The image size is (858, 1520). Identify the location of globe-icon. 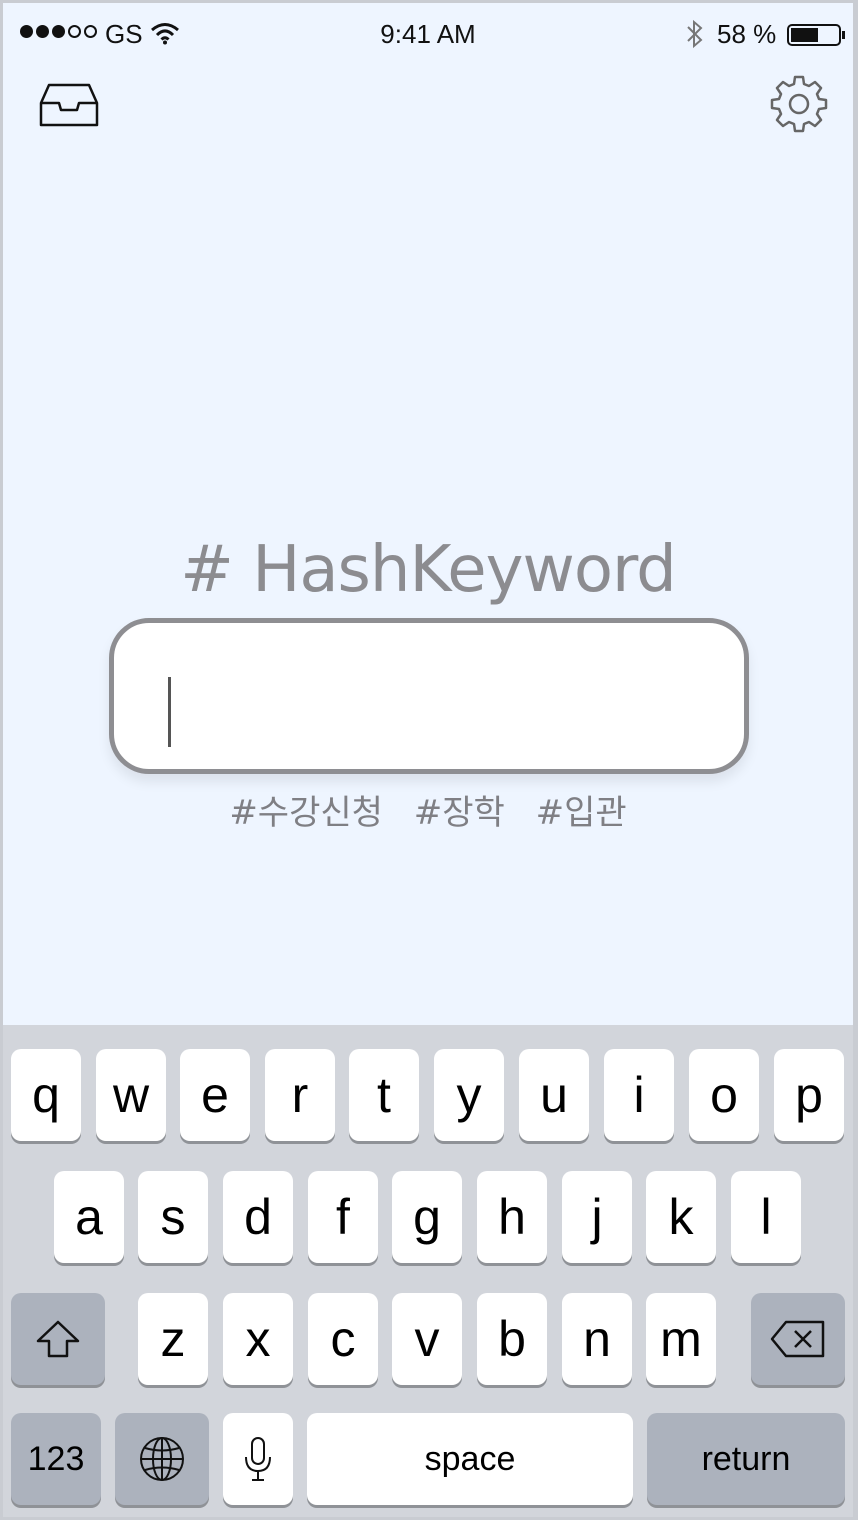
(162, 1459).